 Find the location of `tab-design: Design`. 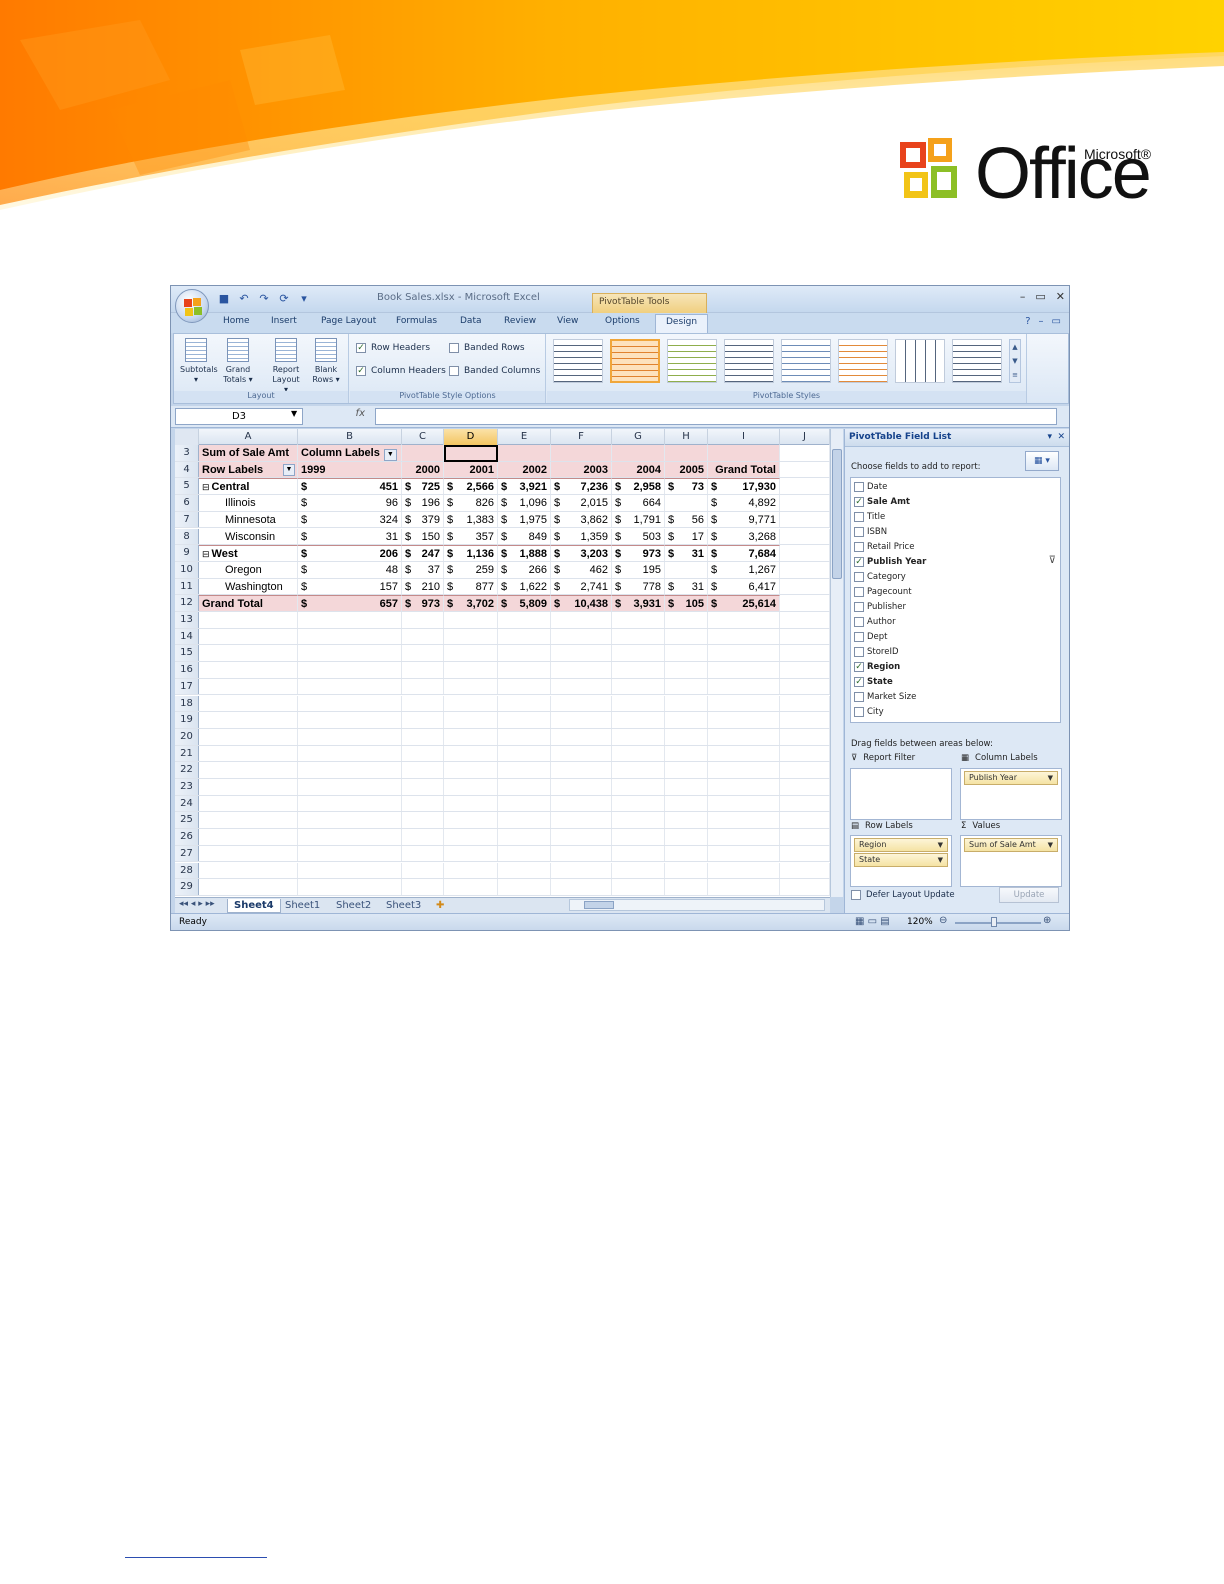

tab-design: Design is located at coordinates (682, 323).